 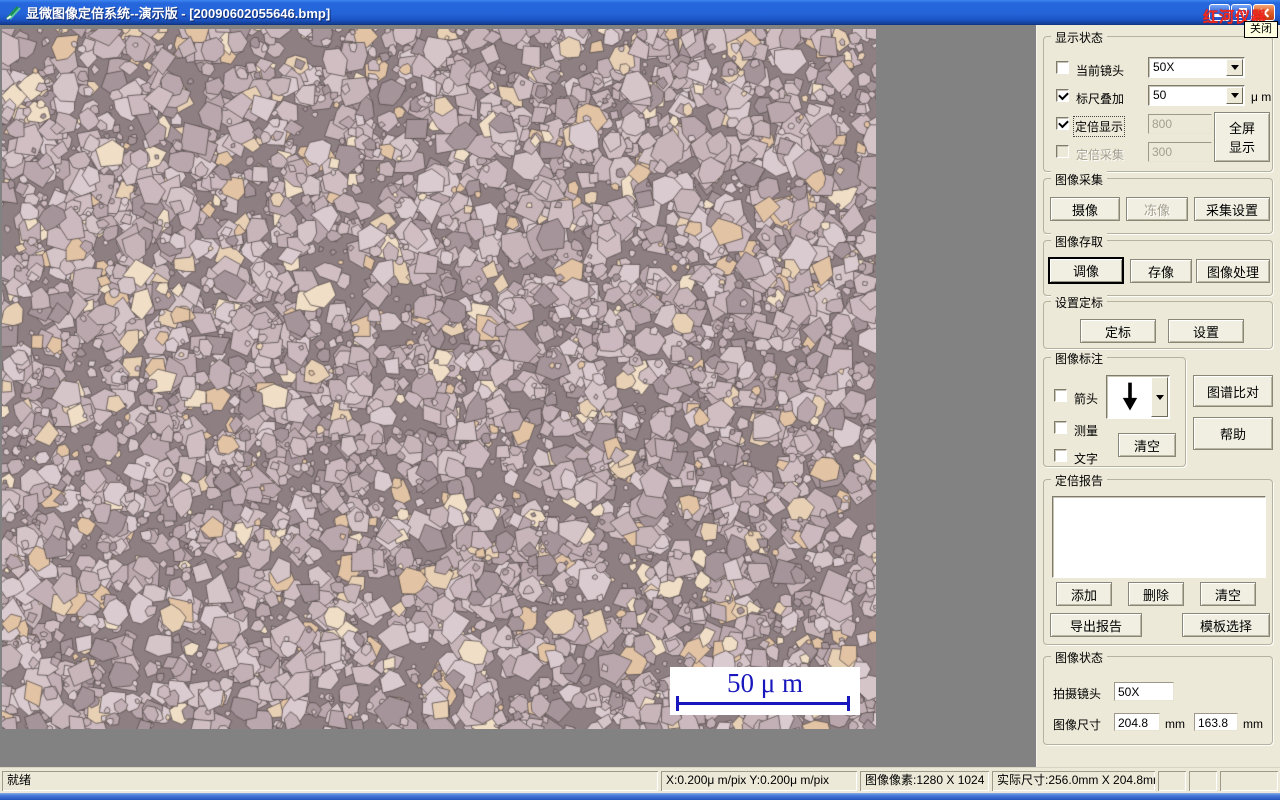 I want to click on scale-overlay-checkbox, so click(x=1062, y=95).